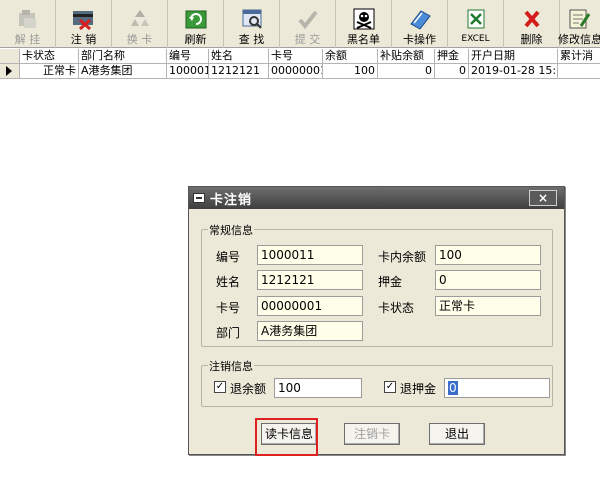 This screenshot has width=600, height=479. I want to click on deposit-label: 押金, so click(390, 282).